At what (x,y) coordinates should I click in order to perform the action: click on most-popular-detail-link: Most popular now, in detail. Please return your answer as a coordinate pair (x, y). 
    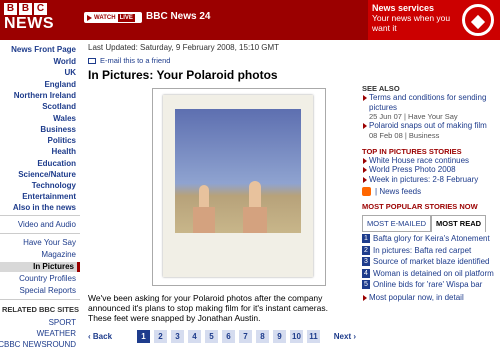
    Looking at the image, I should click on (431, 298).